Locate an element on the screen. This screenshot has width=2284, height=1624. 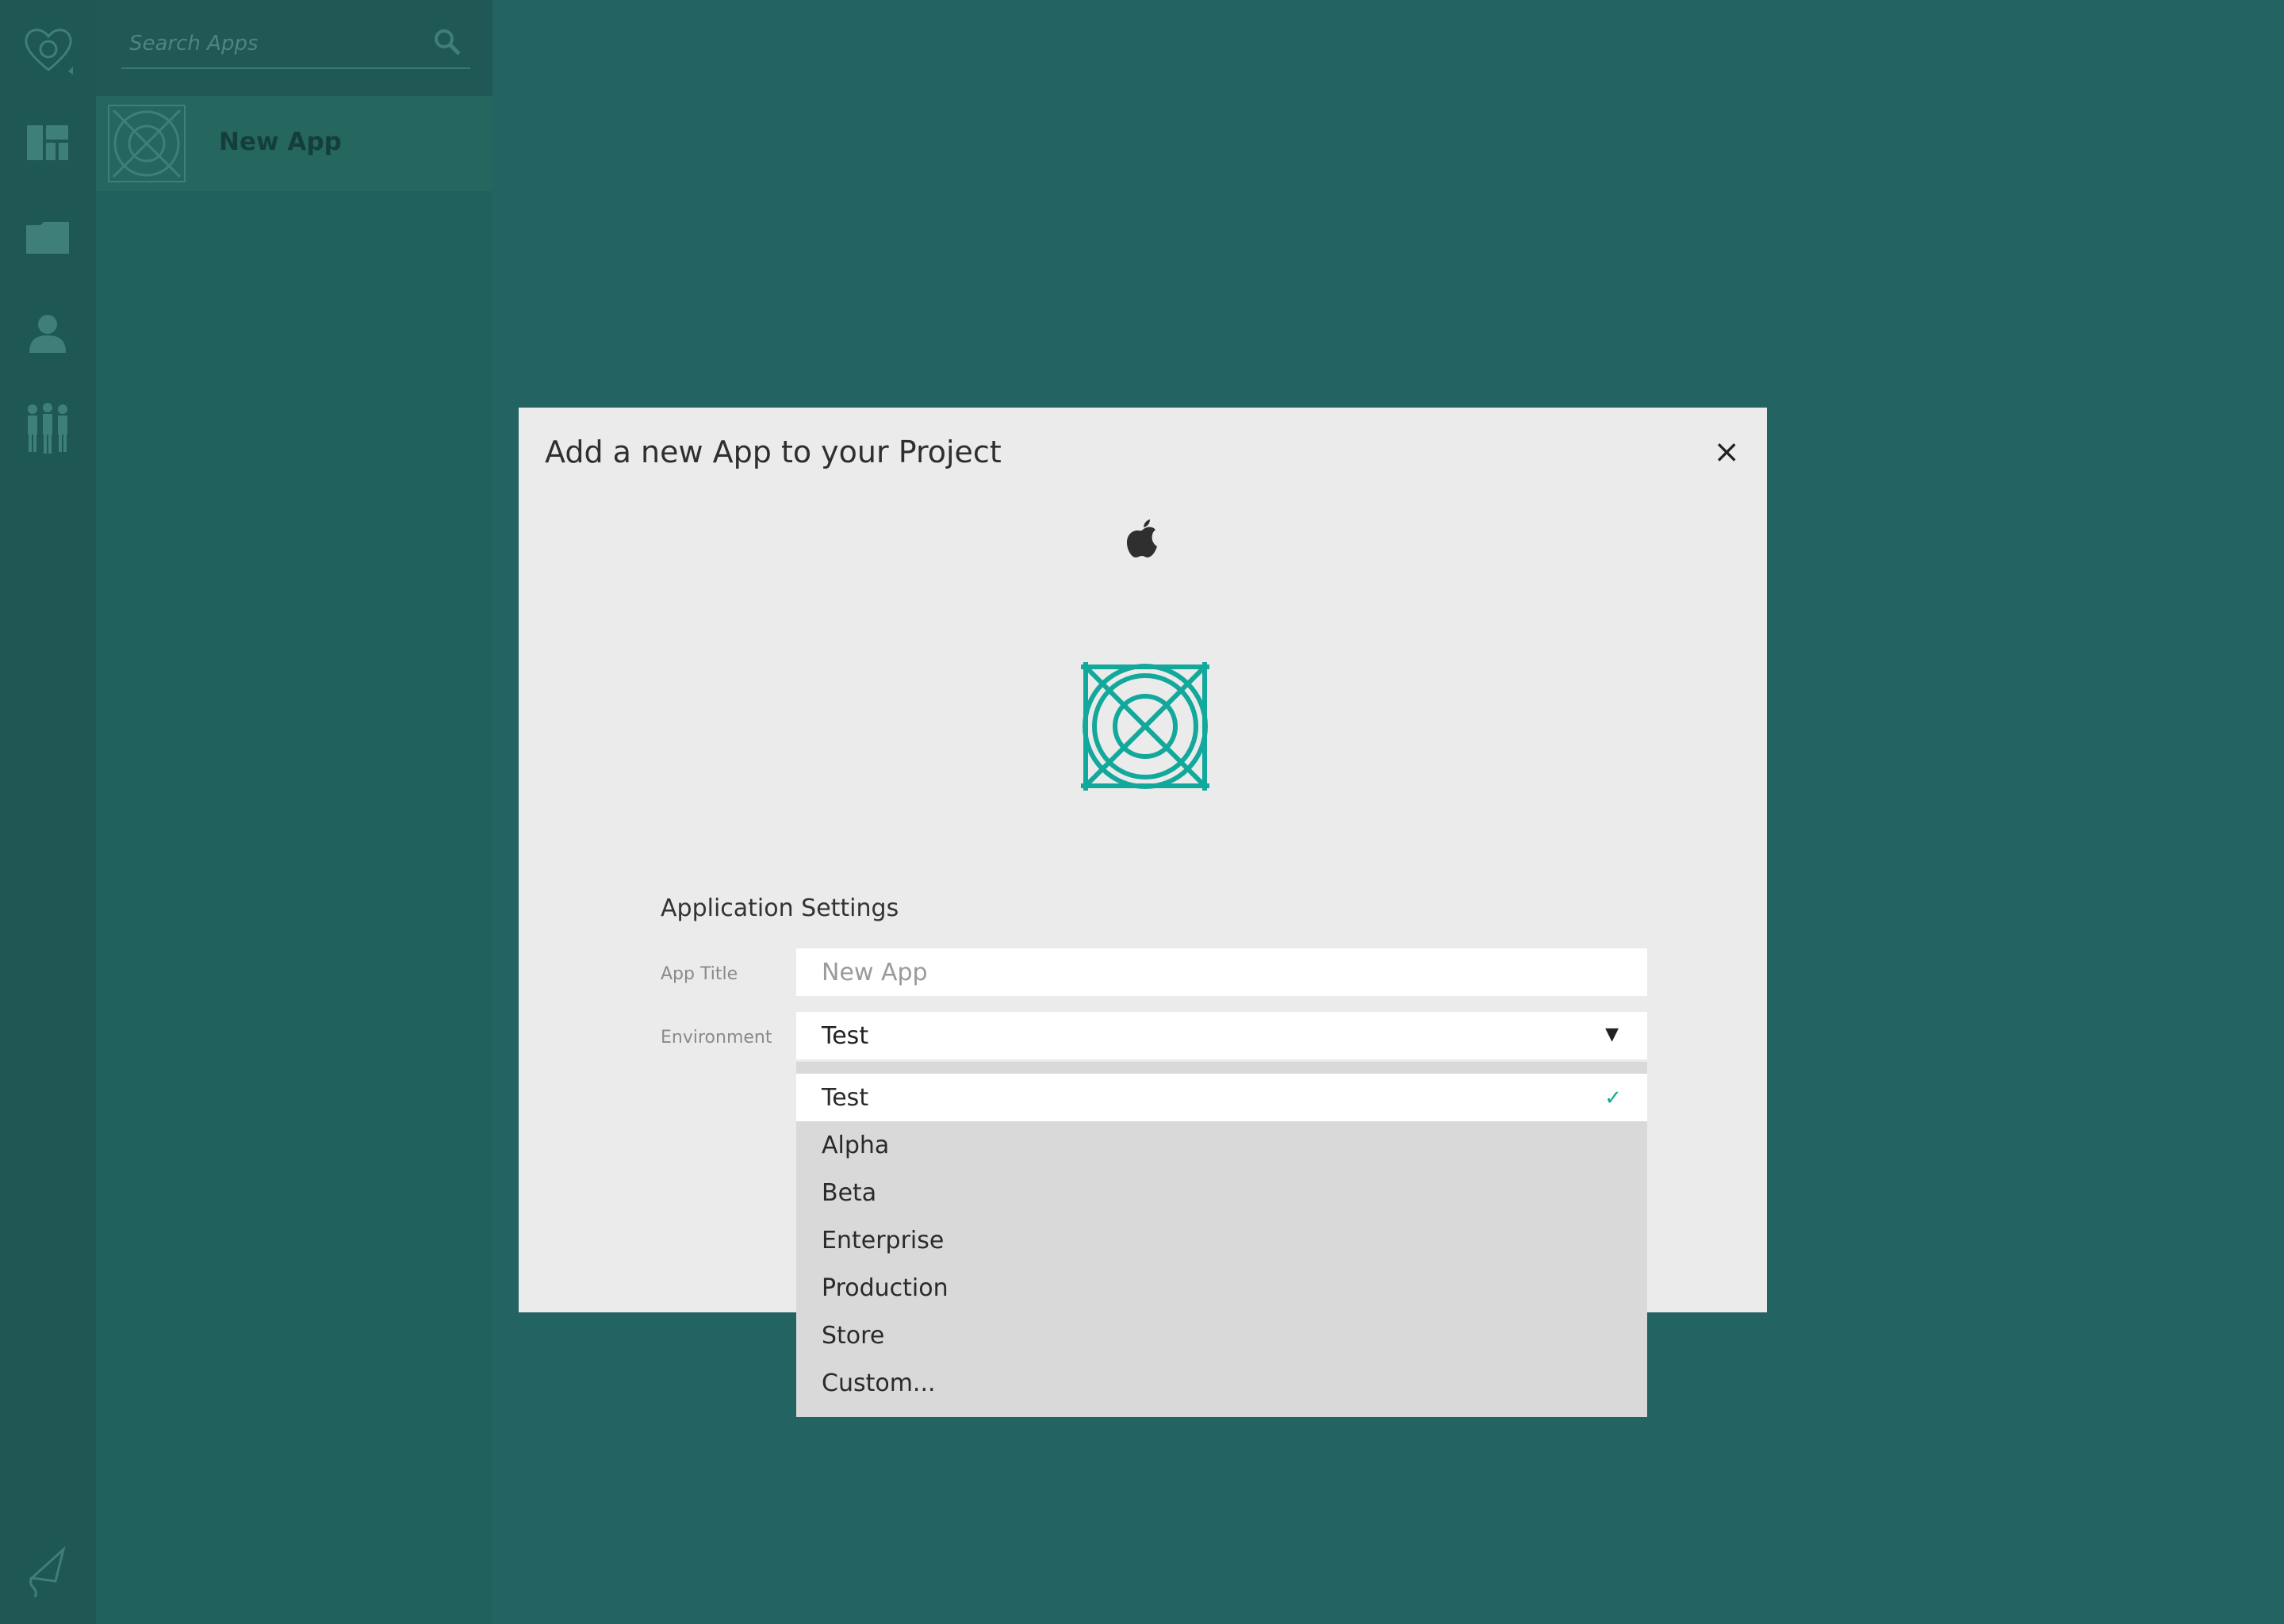
checkmark-icon: ✓ is located at coordinates (1613, 1098).